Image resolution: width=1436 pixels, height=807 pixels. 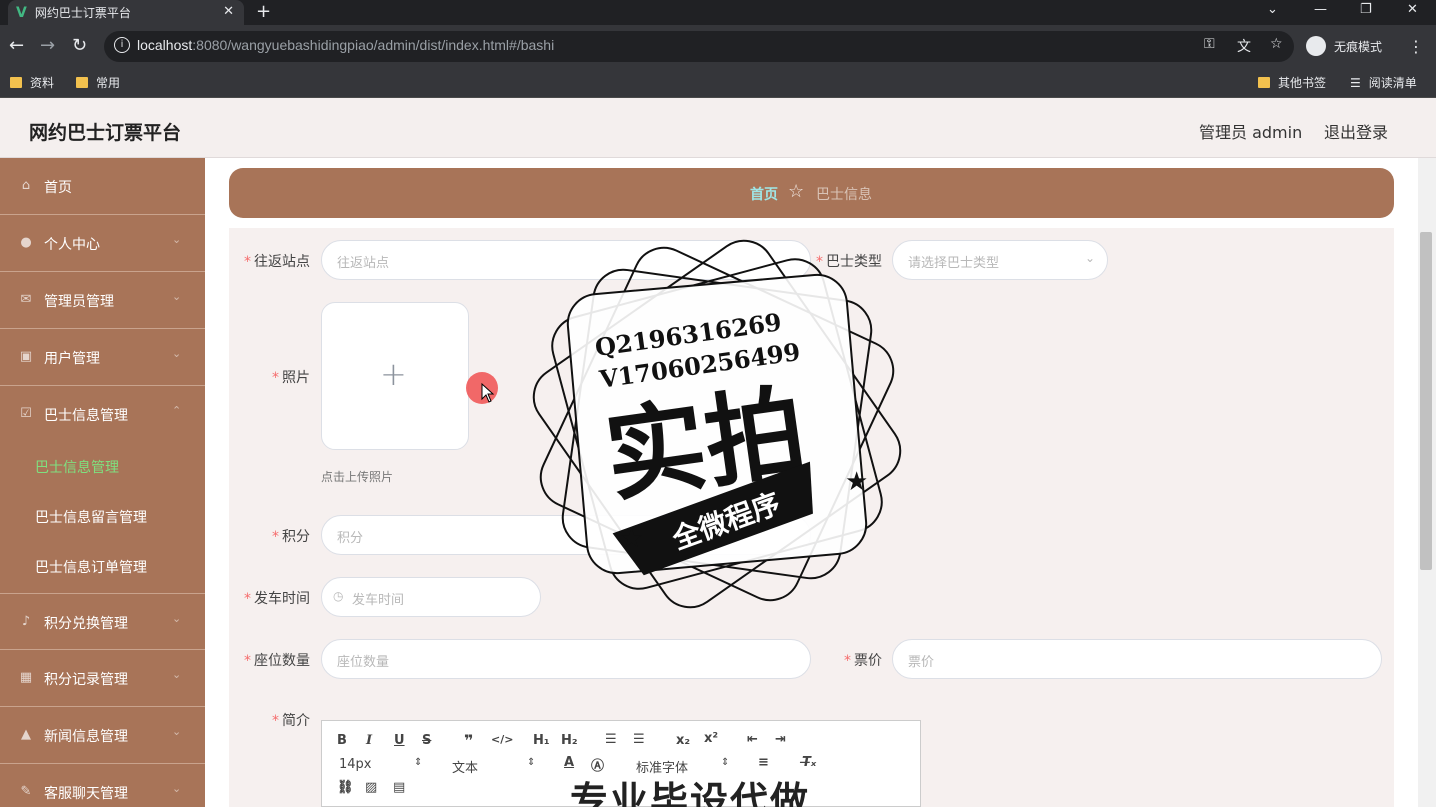 What do you see at coordinates (1276, 44) in the screenshot?
I see `star-icon: ☆` at bounding box center [1276, 44].